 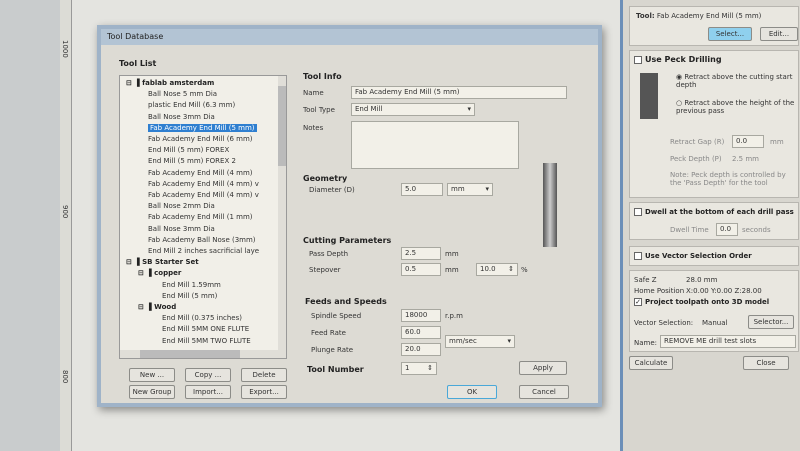 What do you see at coordinates (766, 363) in the screenshot?
I see `close-button: Close` at bounding box center [766, 363].